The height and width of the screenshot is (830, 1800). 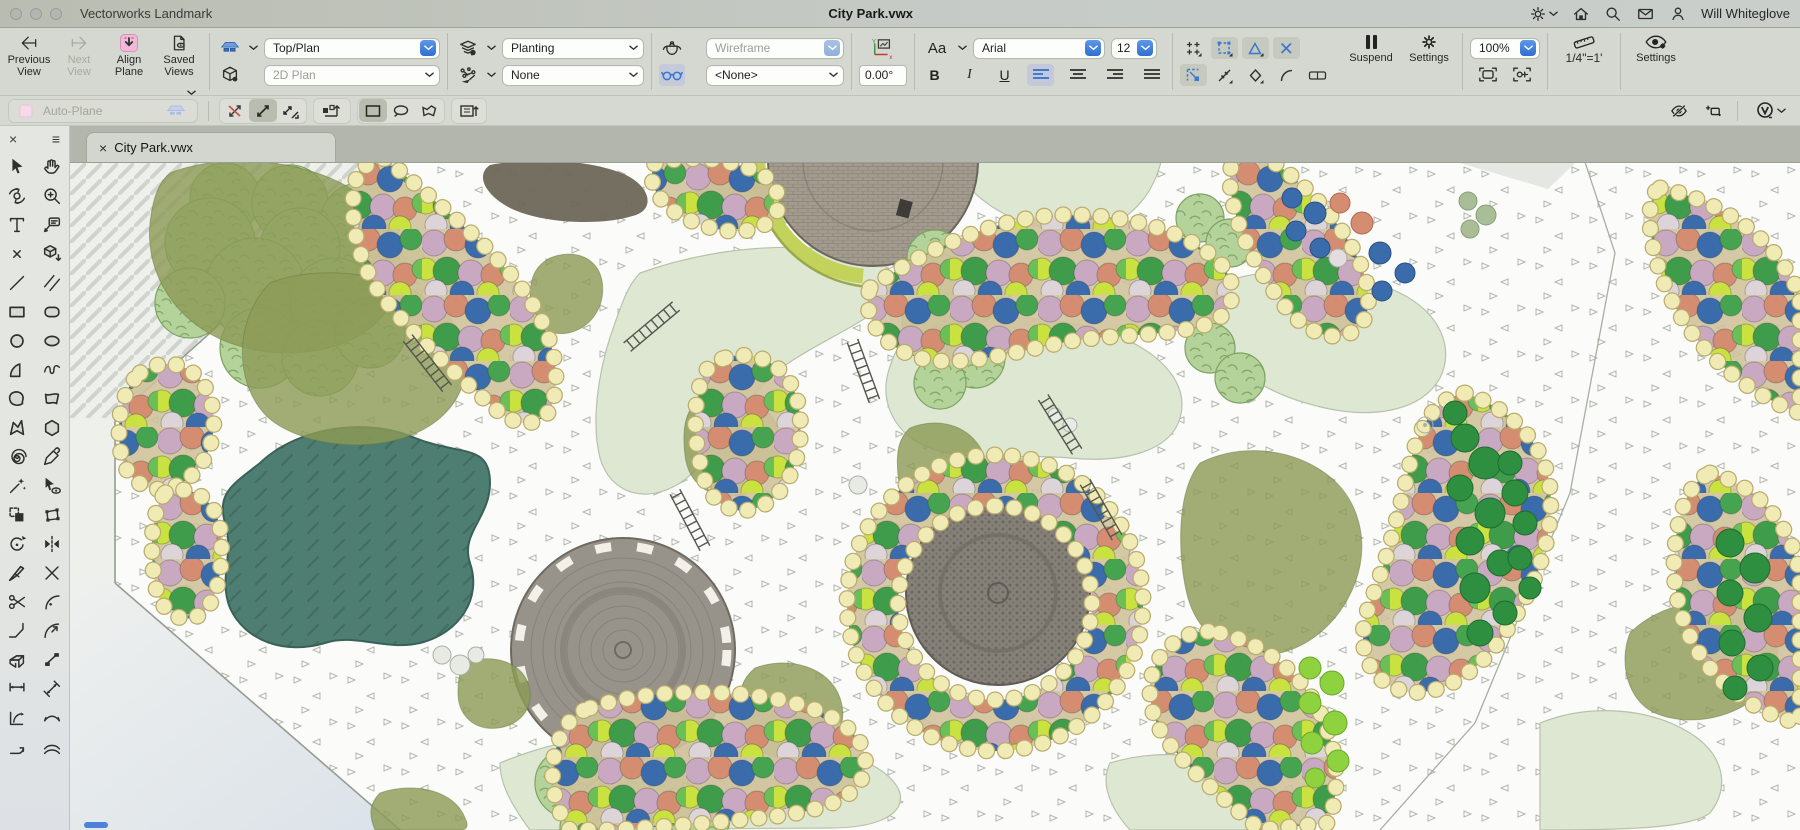 I want to click on saved-views-button: Saved Views, so click(x=179, y=62).